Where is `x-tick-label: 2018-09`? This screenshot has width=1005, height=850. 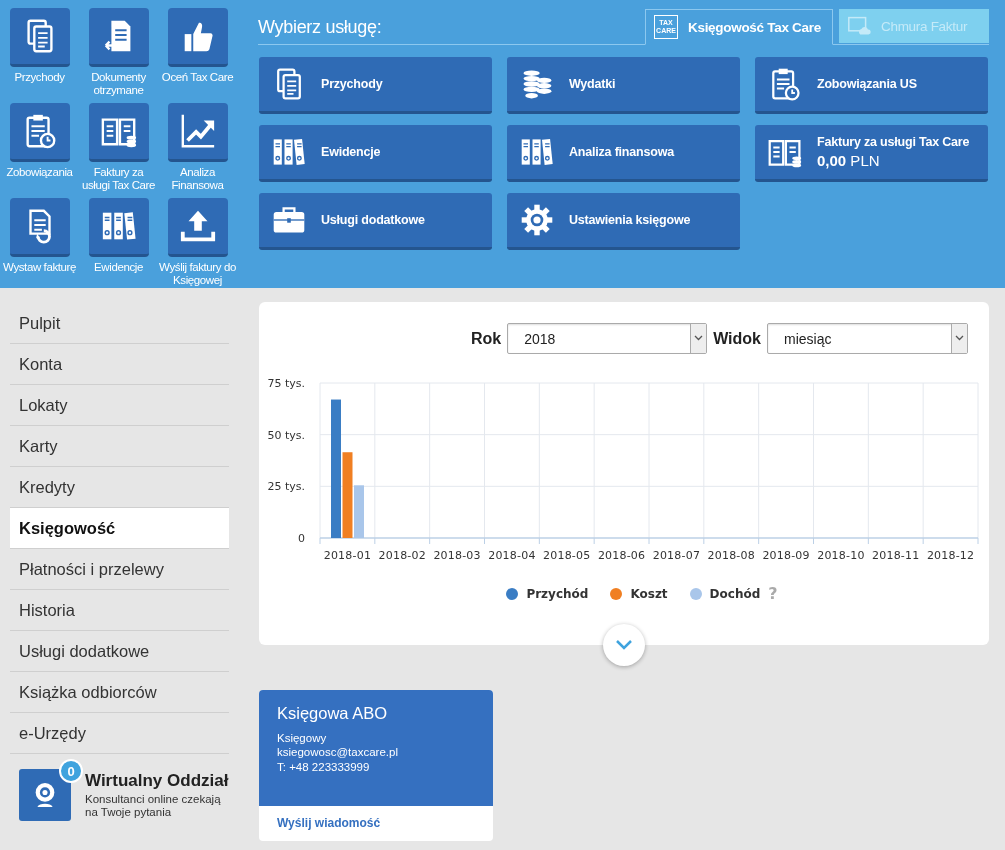 x-tick-label: 2018-09 is located at coordinates (786, 555).